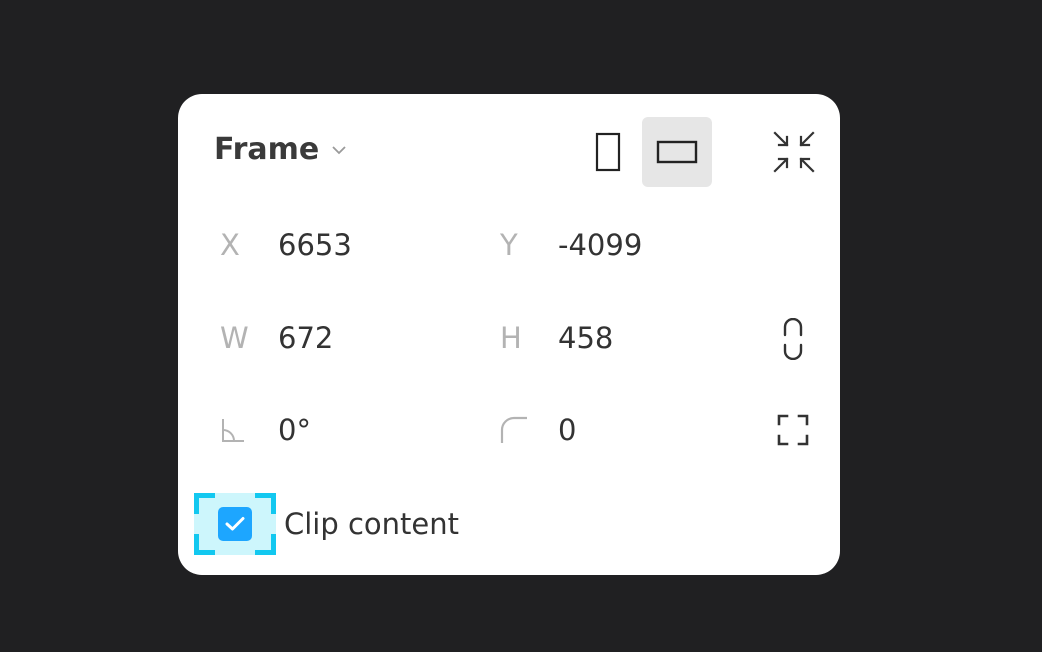  I want to click on portrait-icon, so click(608, 152).